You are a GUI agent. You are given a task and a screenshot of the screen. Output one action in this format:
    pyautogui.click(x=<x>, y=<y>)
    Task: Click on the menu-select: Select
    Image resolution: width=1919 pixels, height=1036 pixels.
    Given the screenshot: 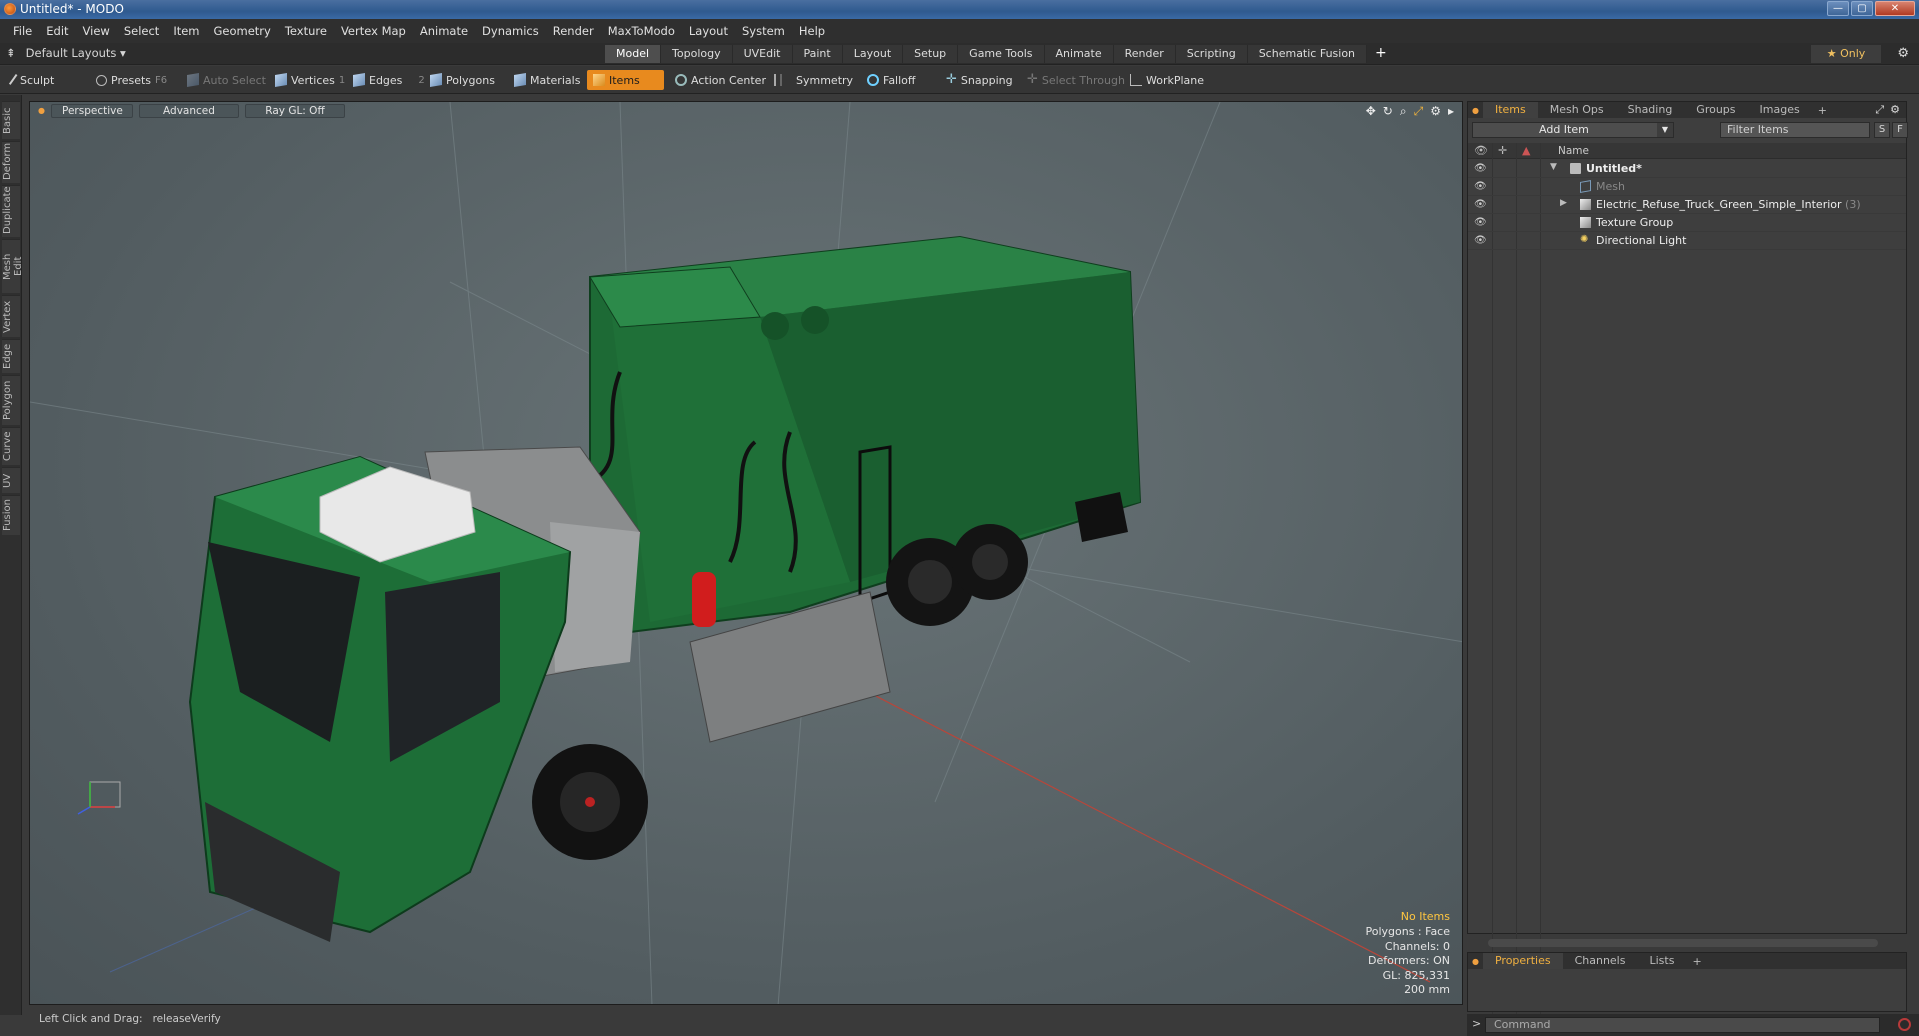 What is the action you would take?
    pyautogui.click(x=141, y=31)
    